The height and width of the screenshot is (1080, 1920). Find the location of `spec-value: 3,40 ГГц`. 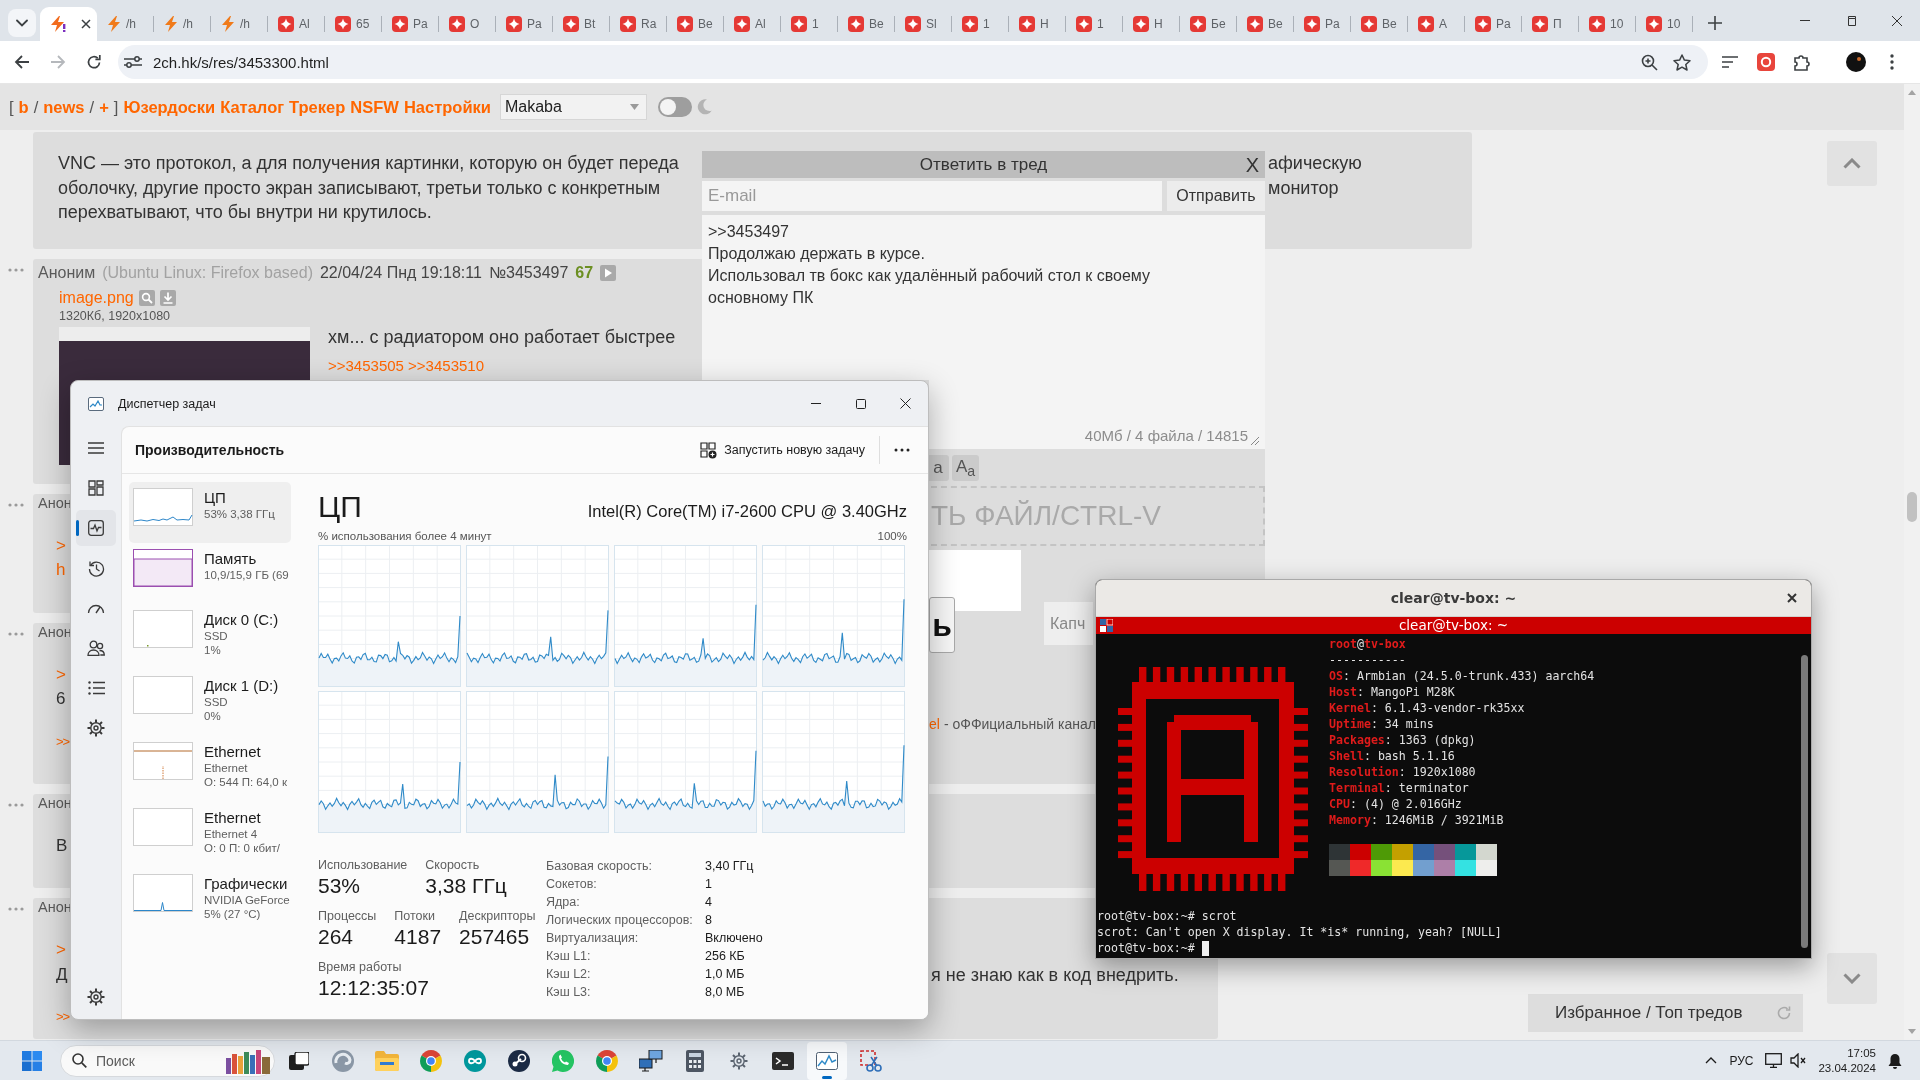

spec-value: 3,40 ГГц is located at coordinates (730, 866).